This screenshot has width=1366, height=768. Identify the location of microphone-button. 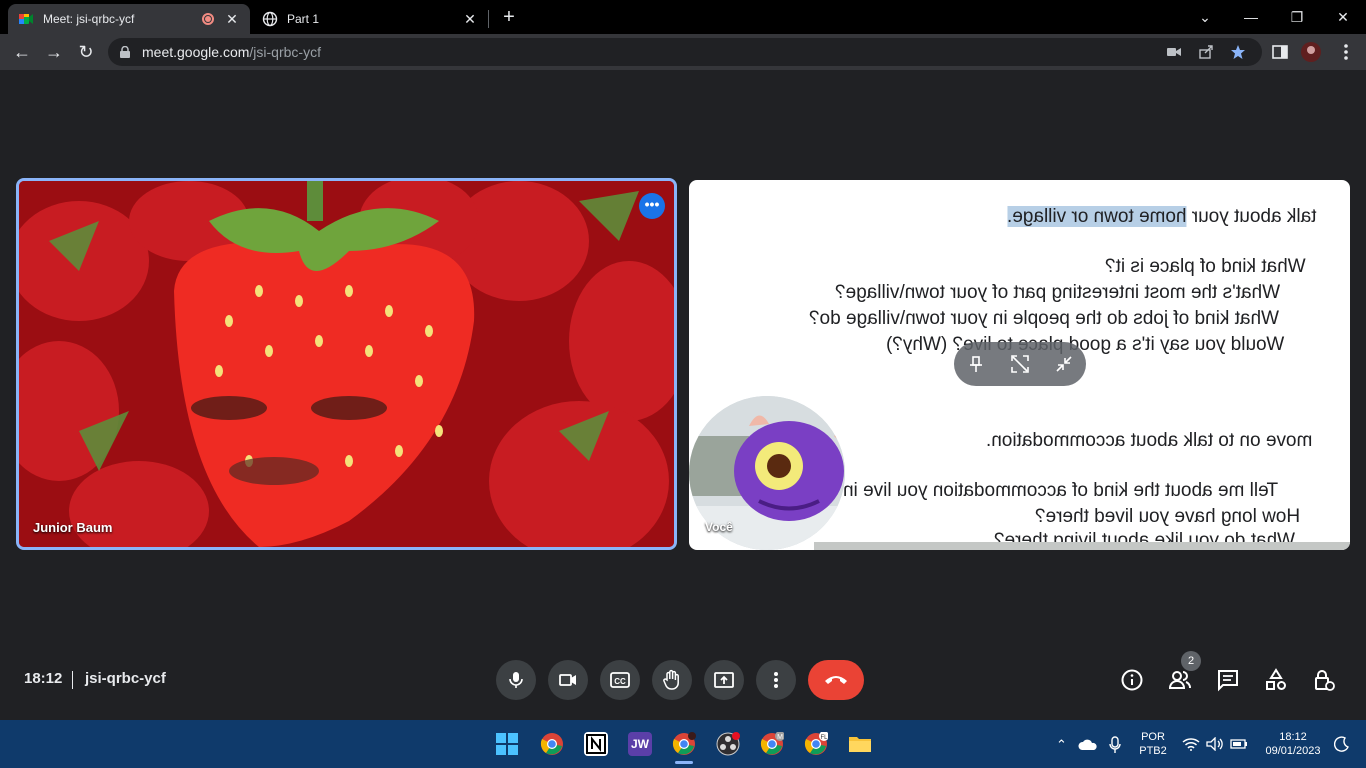
(516, 680).